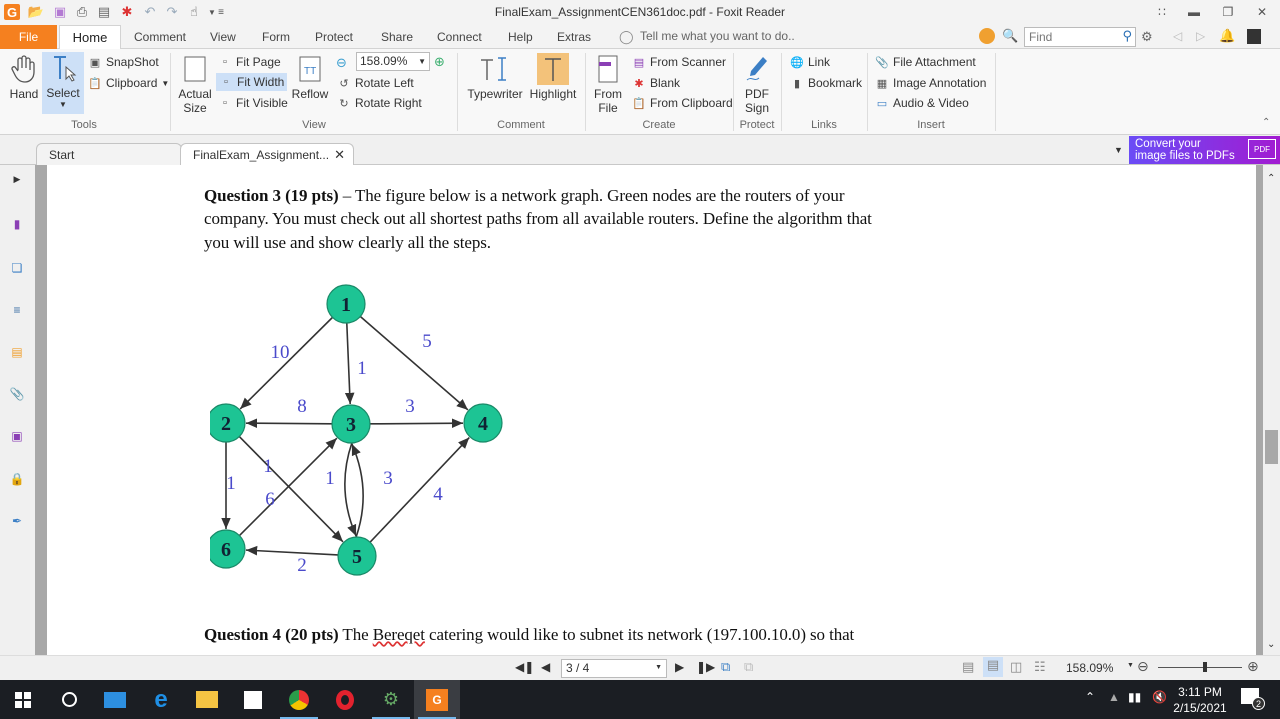 Image resolution: width=1280 pixels, height=719 pixels. What do you see at coordinates (614, 668) in the screenshot?
I see `page-number-input: 3 / 4 ▼` at bounding box center [614, 668].